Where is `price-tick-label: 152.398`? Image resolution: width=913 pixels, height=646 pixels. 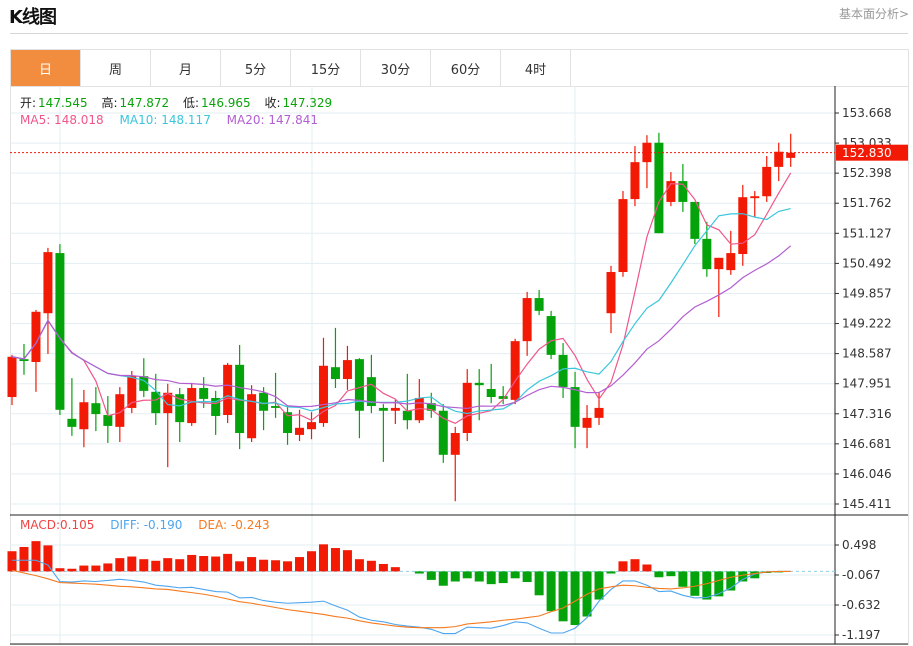
price-tick-label: 152.398 is located at coordinates (867, 173).